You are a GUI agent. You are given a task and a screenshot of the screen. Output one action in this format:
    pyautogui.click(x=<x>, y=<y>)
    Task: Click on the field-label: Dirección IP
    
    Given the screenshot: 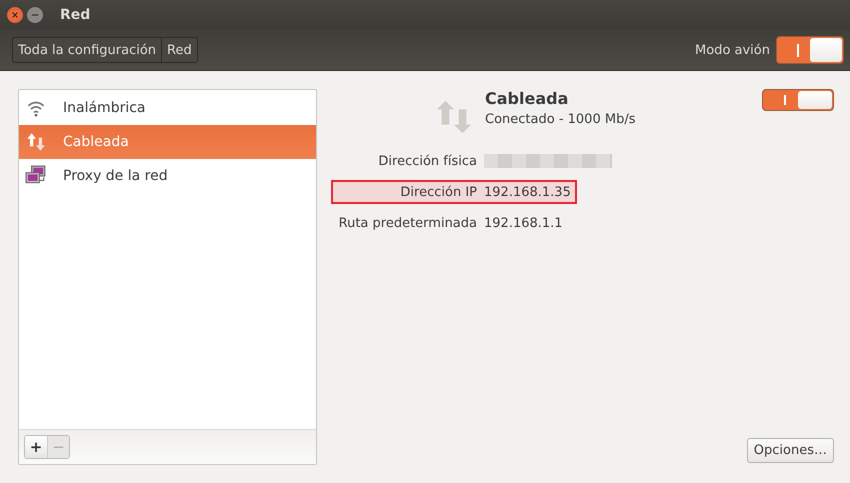 What is the action you would take?
    pyautogui.click(x=438, y=192)
    